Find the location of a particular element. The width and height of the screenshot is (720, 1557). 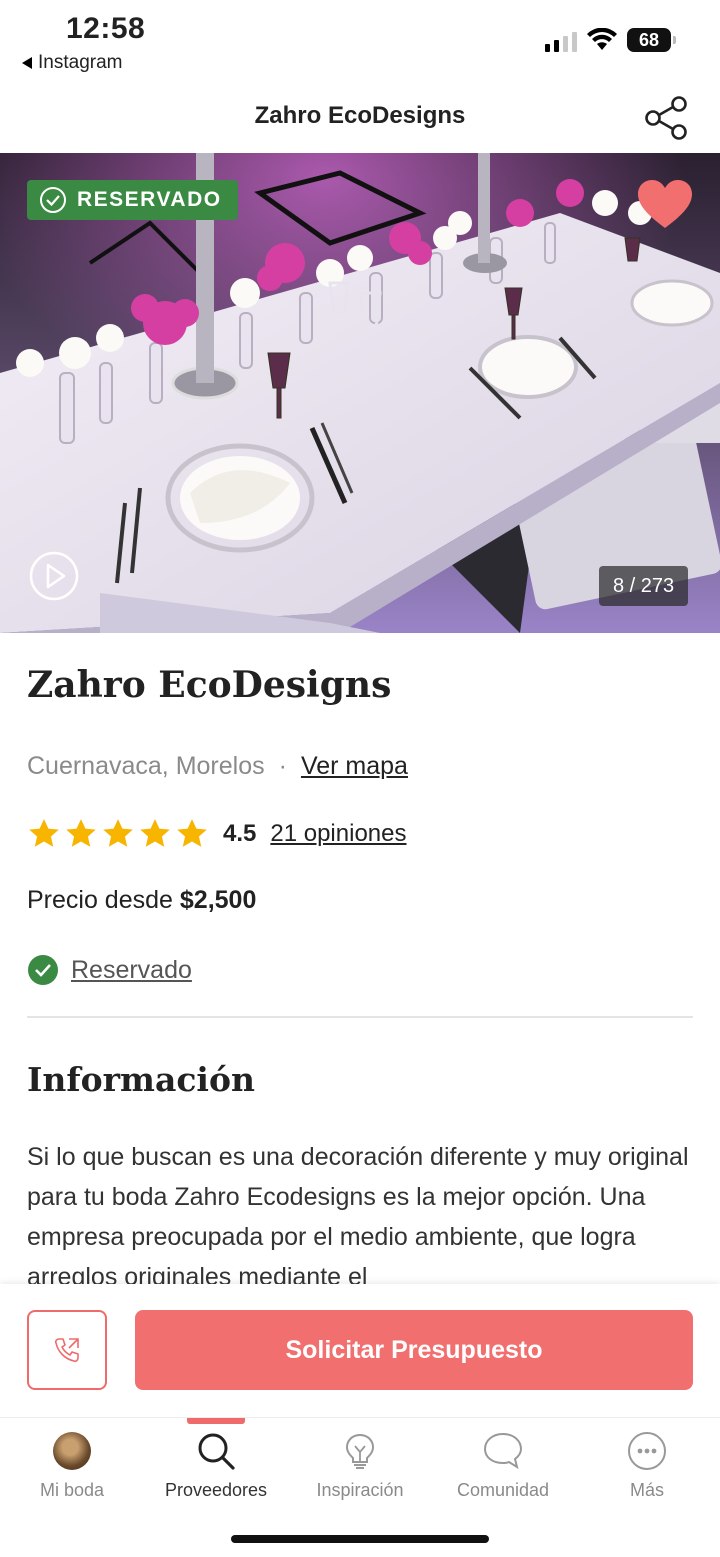

nav-item-proveedores: Proveedores is located at coordinates (216, 1468).